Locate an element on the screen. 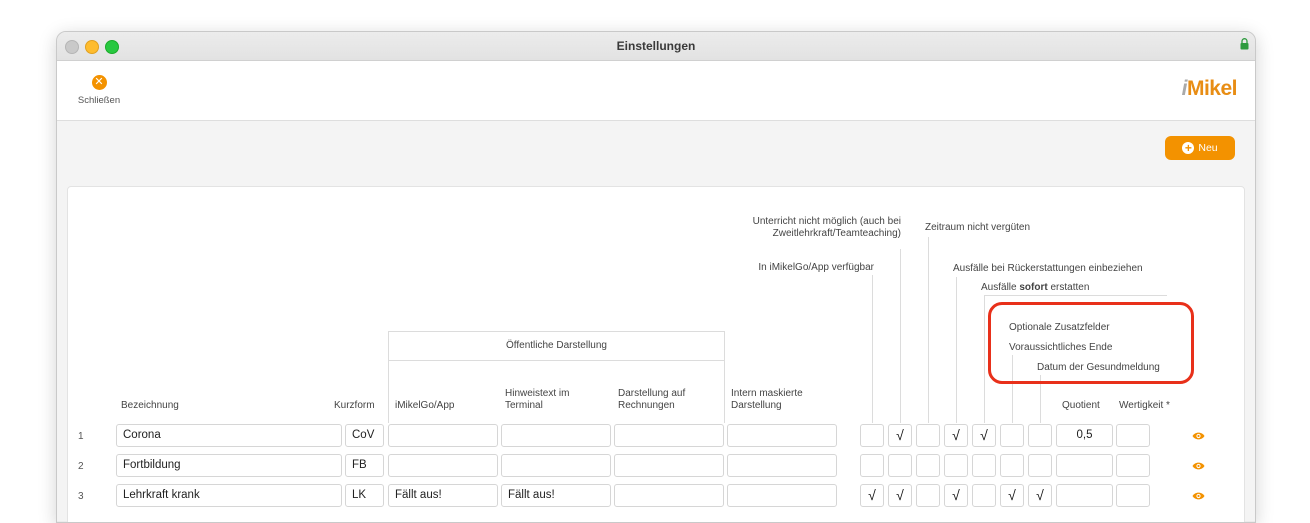  checkbox-sofort: √ is located at coordinates (984, 435).